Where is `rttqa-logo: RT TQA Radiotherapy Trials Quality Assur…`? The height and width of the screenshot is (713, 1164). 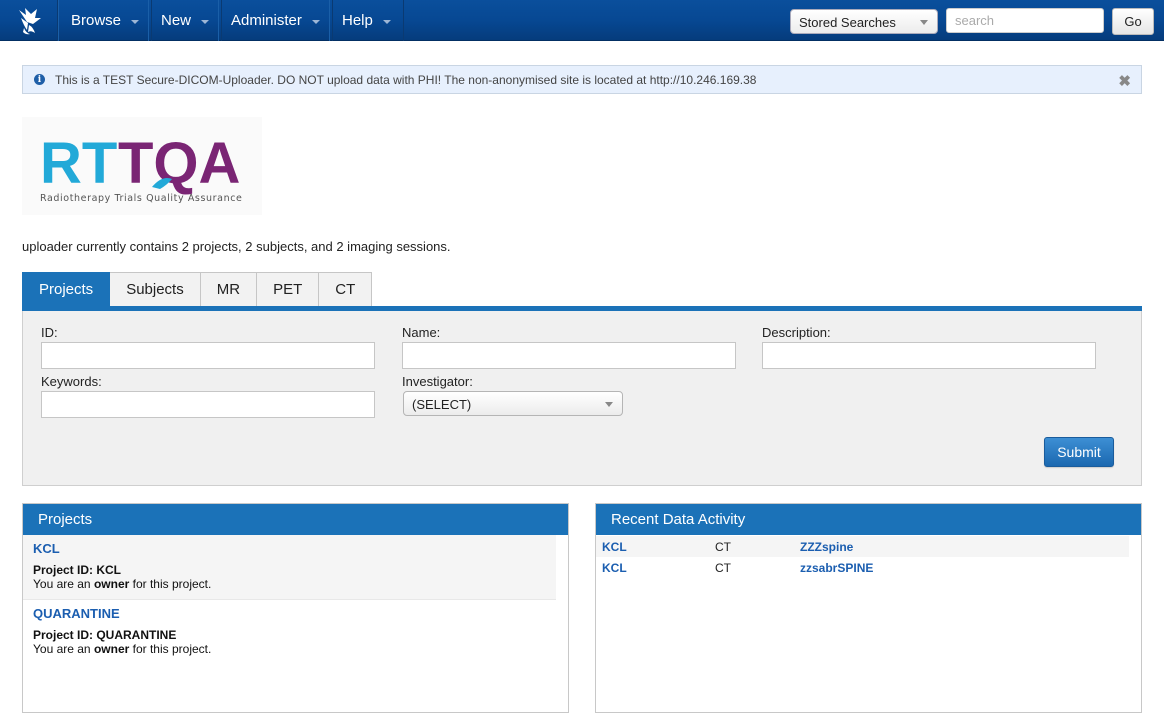
rttqa-logo: RT TQA Radiotherapy Trials Quality Assur… is located at coordinates (142, 166).